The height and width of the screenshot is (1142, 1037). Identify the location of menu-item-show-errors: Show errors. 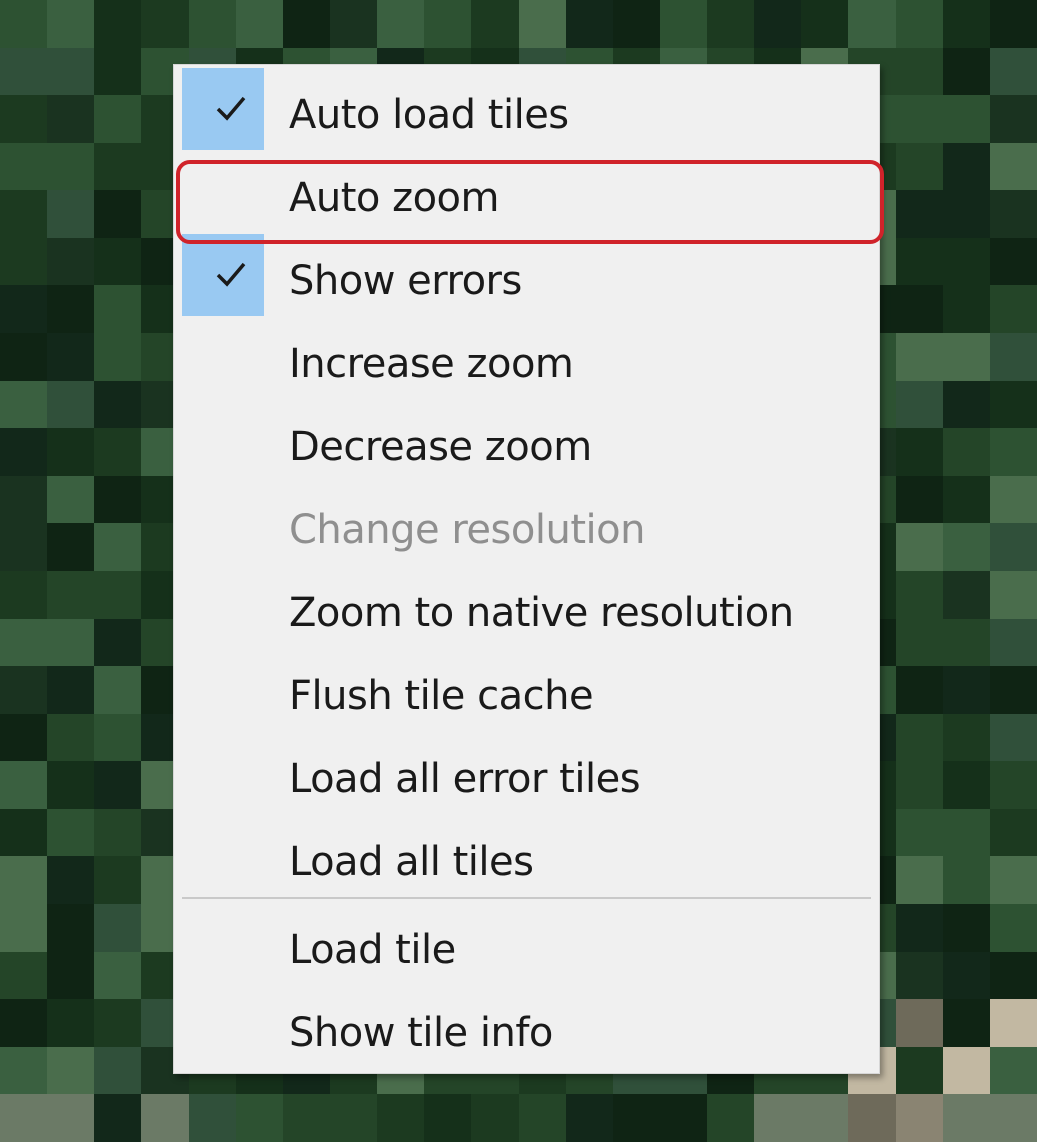
(526, 273).